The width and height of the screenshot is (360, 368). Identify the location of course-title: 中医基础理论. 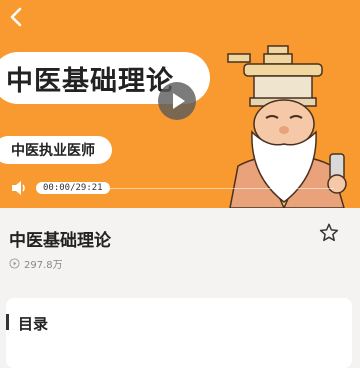
(60, 241).